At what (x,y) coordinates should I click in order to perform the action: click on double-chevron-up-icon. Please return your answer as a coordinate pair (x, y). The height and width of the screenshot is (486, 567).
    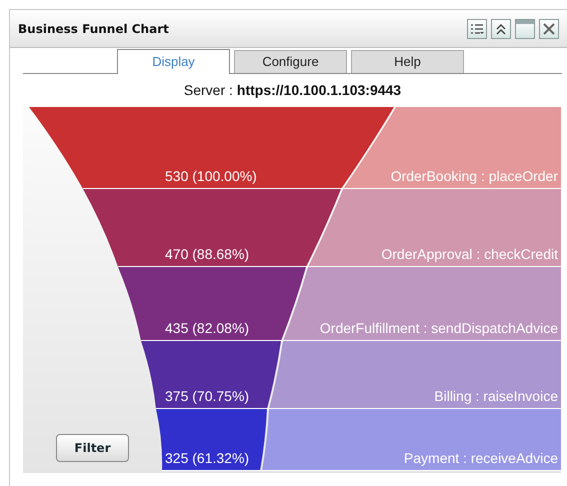
    Looking at the image, I should click on (501, 29).